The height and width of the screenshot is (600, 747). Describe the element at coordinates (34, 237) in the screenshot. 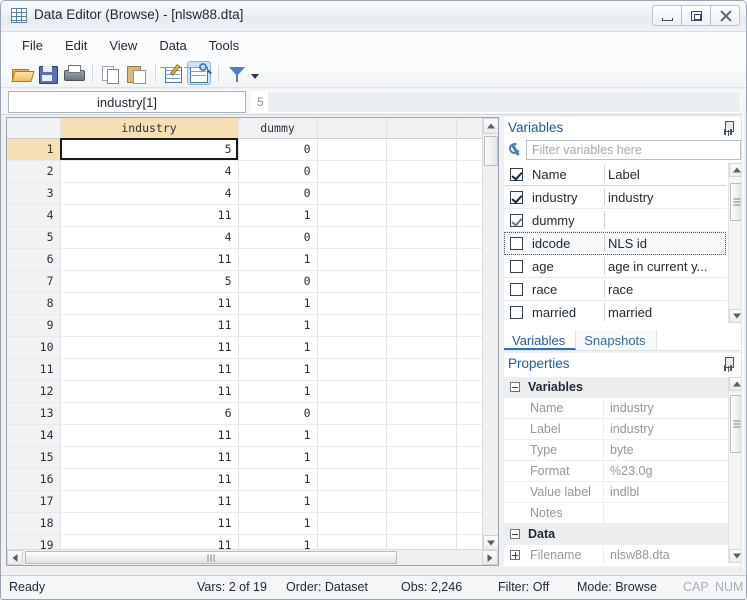

I see `row-header: 5` at that location.